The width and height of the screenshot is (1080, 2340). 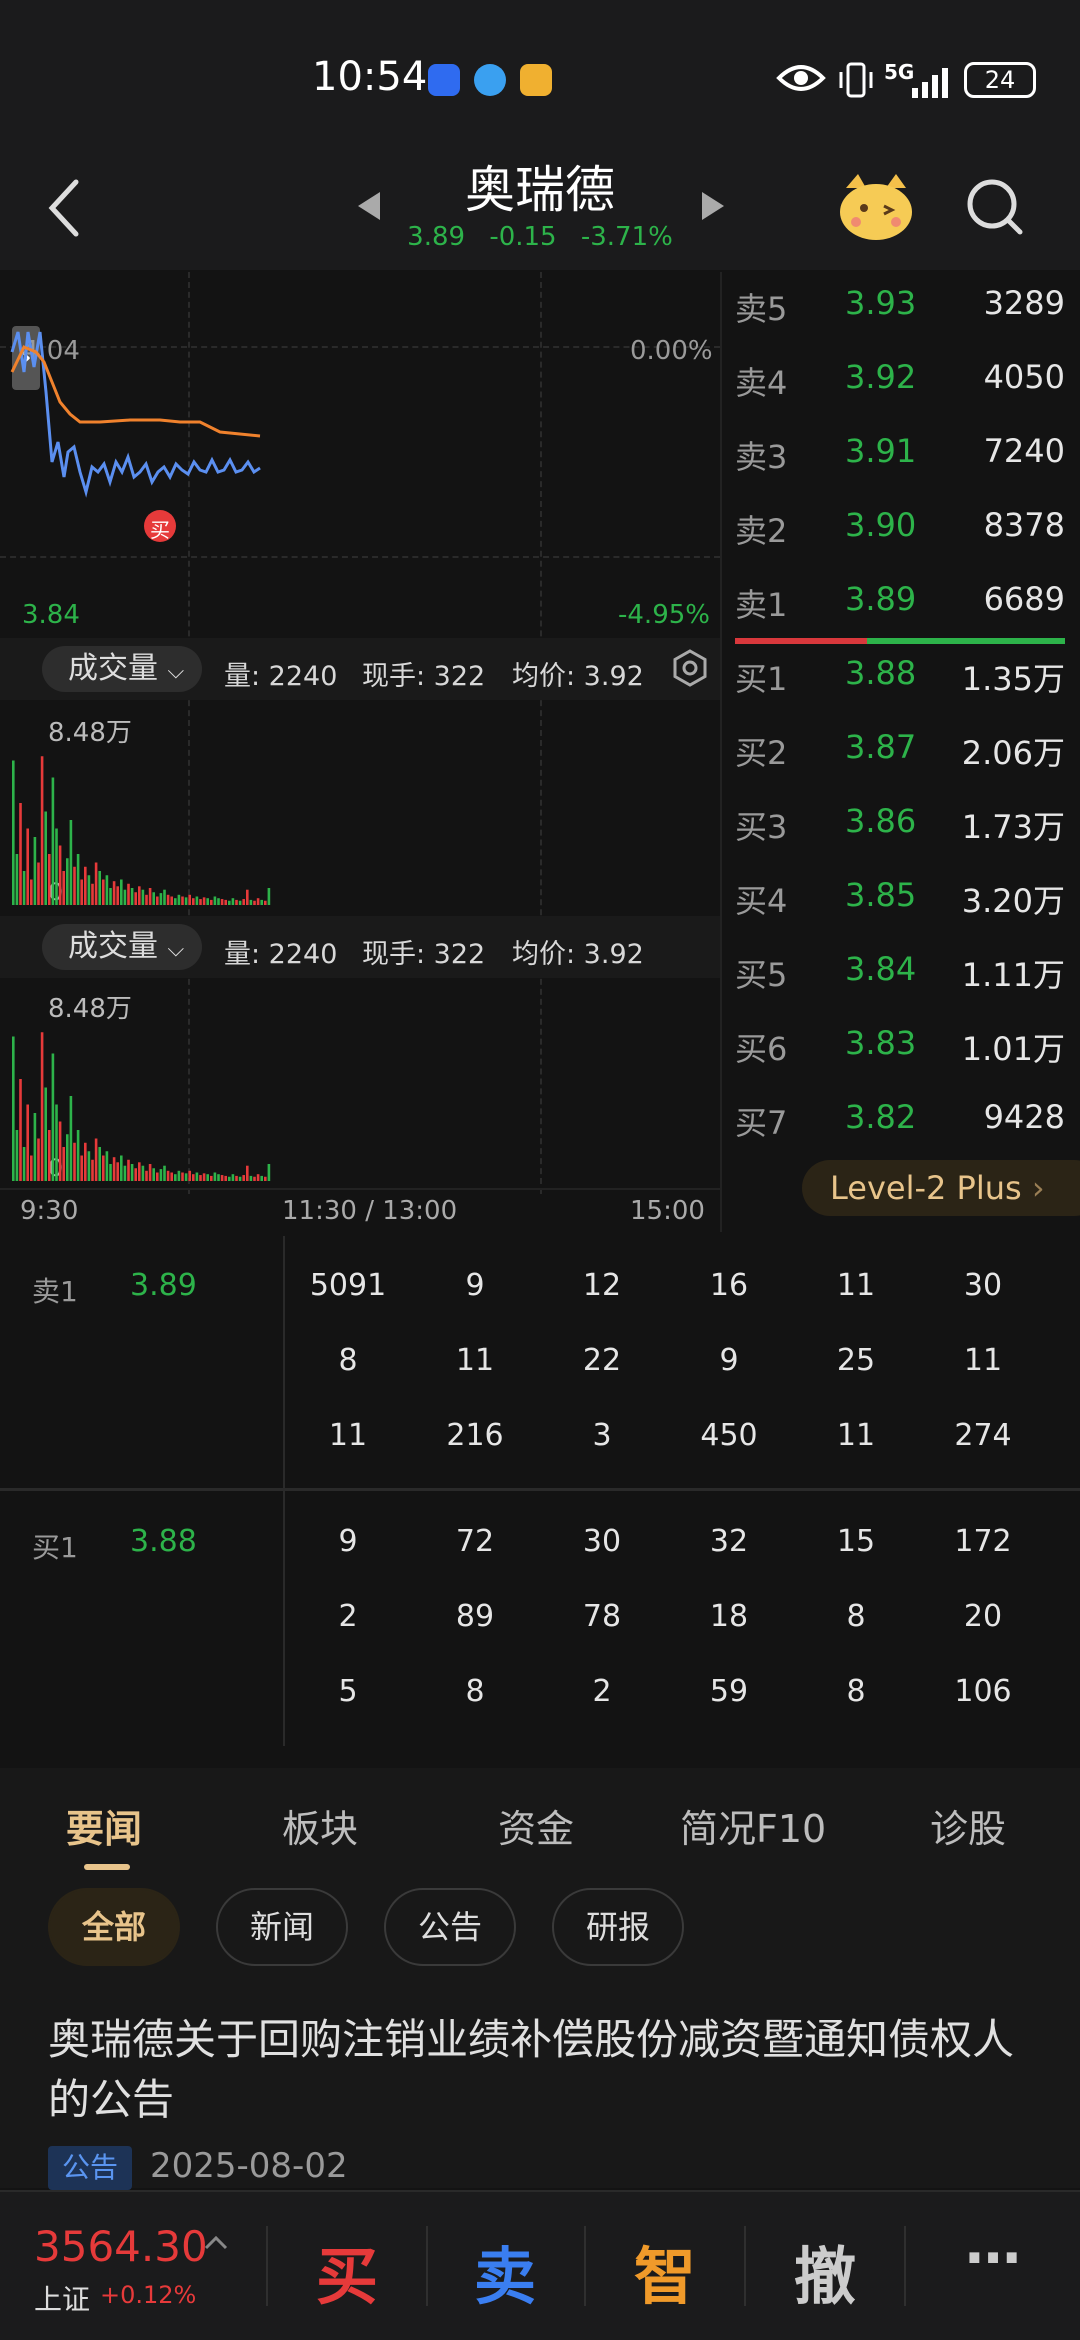 What do you see at coordinates (104, 1825) in the screenshot?
I see `tab-news: 要闻` at bounding box center [104, 1825].